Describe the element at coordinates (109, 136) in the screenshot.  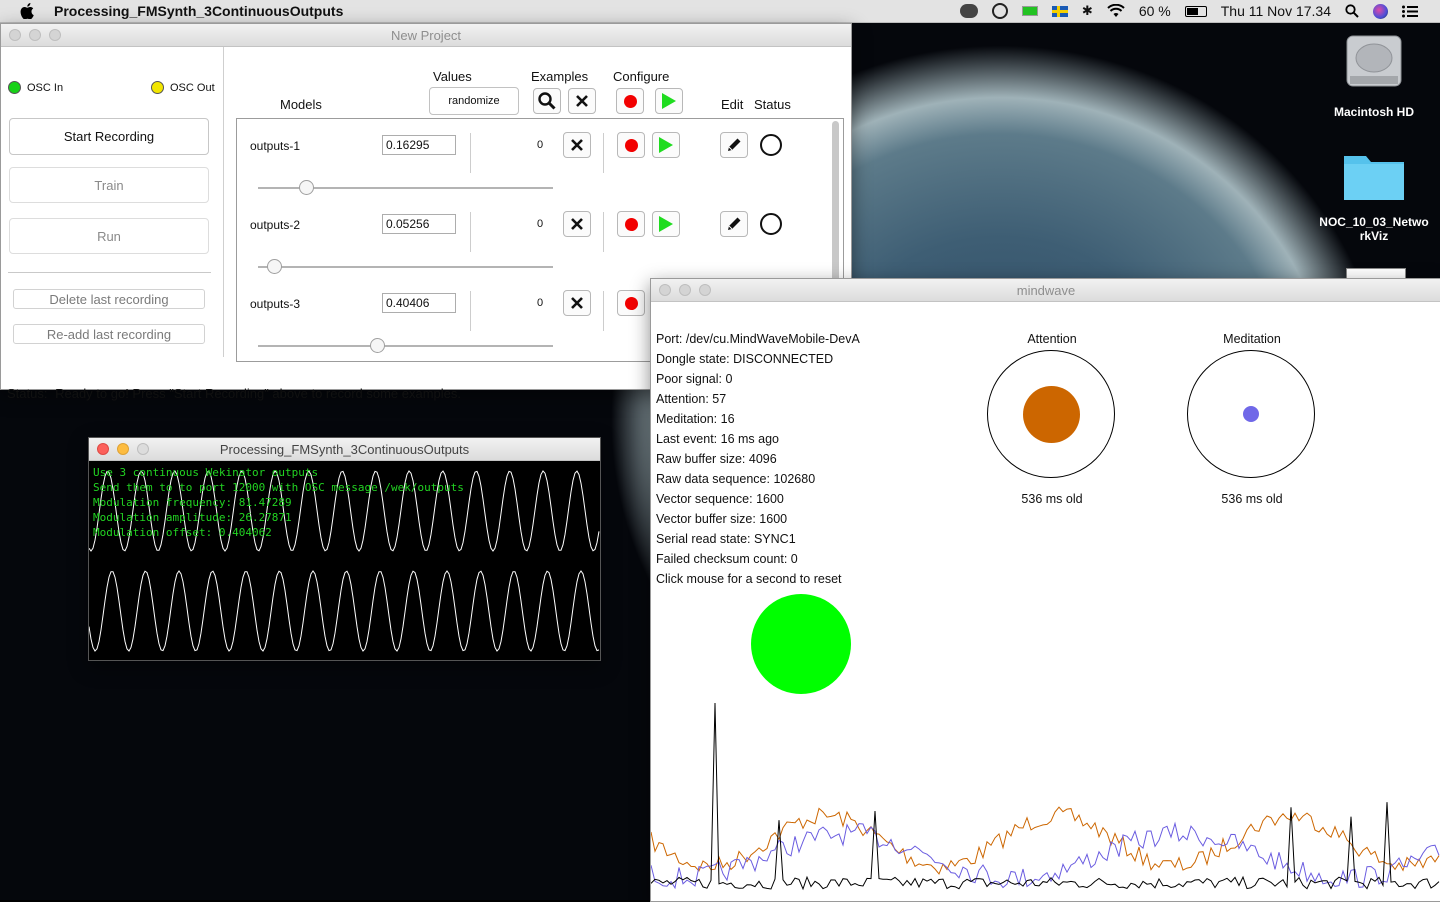
I see `start-recording-button: Start Recording` at that location.